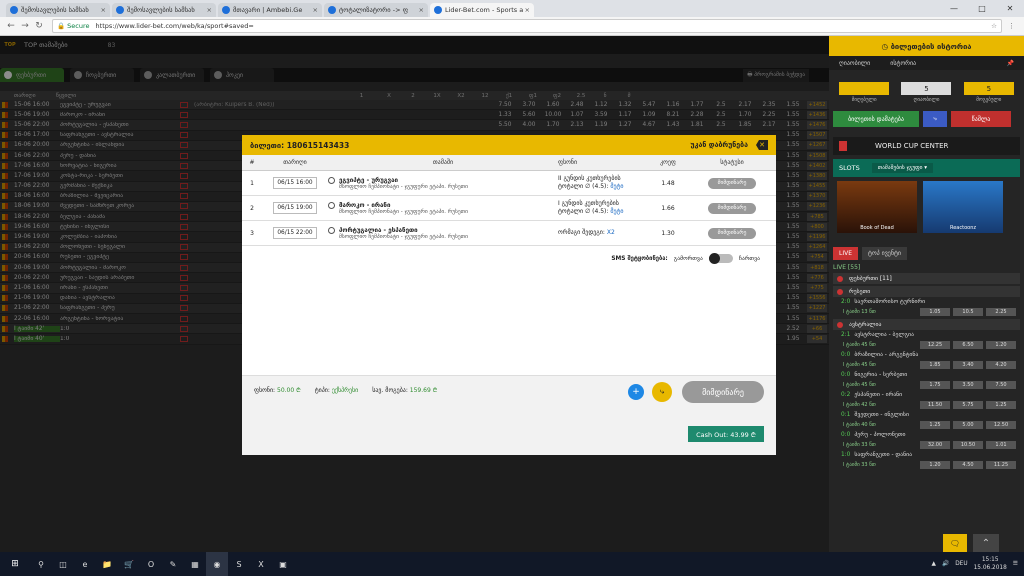  What do you see at coordinates (1010, 63) in the screenshot?
I see `pin-icon: 📌` at bounding box center [1010, 63].